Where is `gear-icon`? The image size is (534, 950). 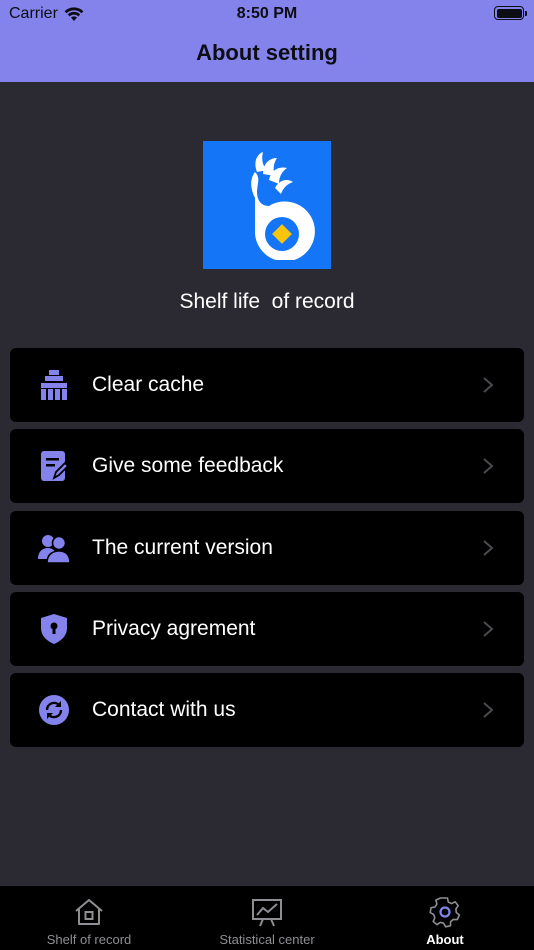
gear-icon is located at coordinates (445, 912).